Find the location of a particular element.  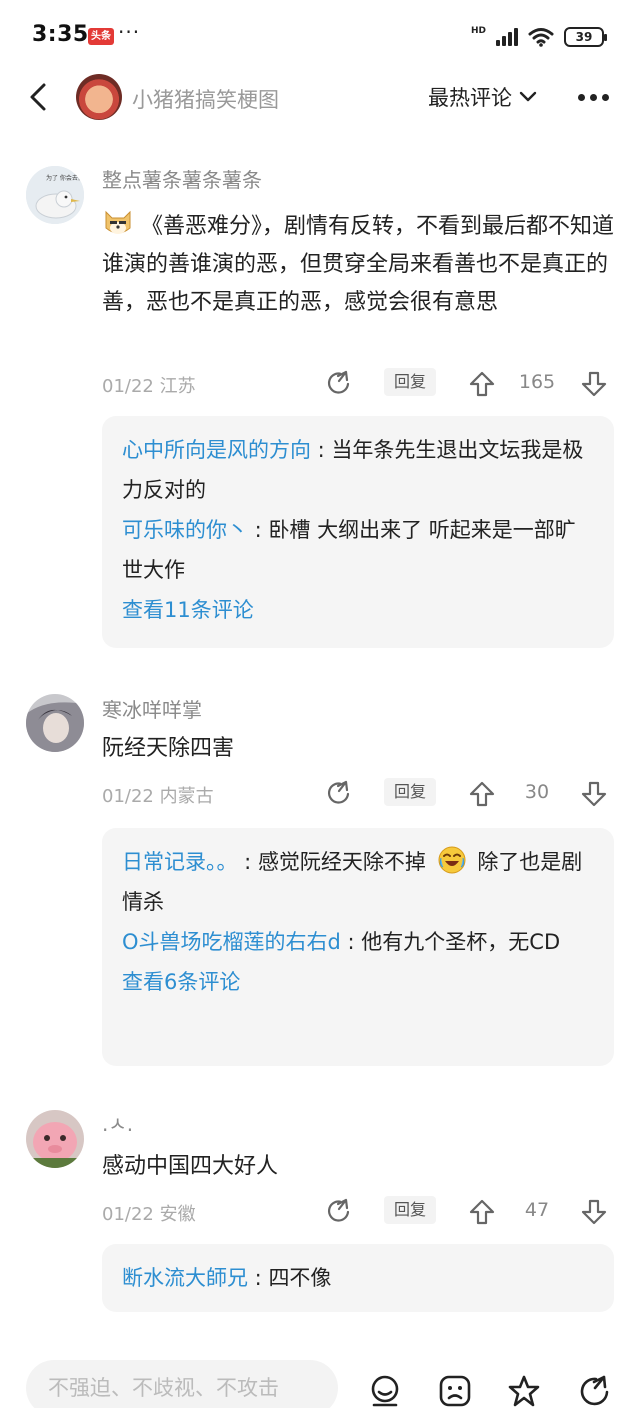

reply-item: 断水流大師兄 : 四不像 is located at coordinates (358, 1278).